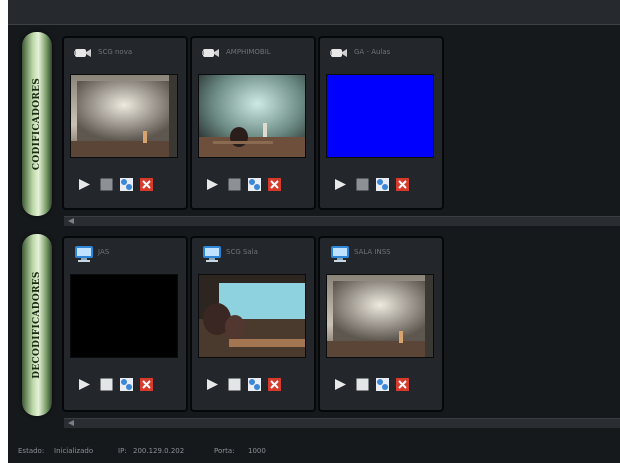 This screenshot has width=620, height=463. I want to click on card-label: SCG Sala, so click(242, 252).